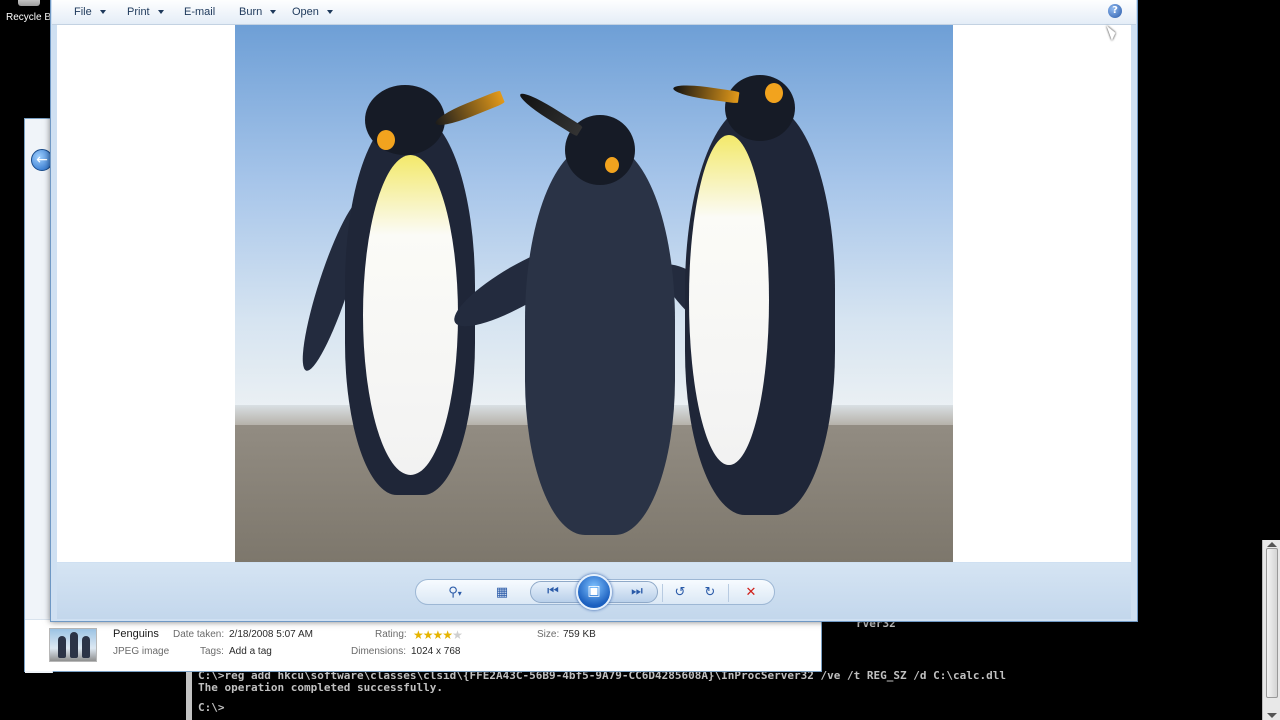 This screenshot has height=720, width=1280. Describe the element at coordinates (459, 593) in the screenshot. I see `dropdown-caret-icon: ▾` at that location.